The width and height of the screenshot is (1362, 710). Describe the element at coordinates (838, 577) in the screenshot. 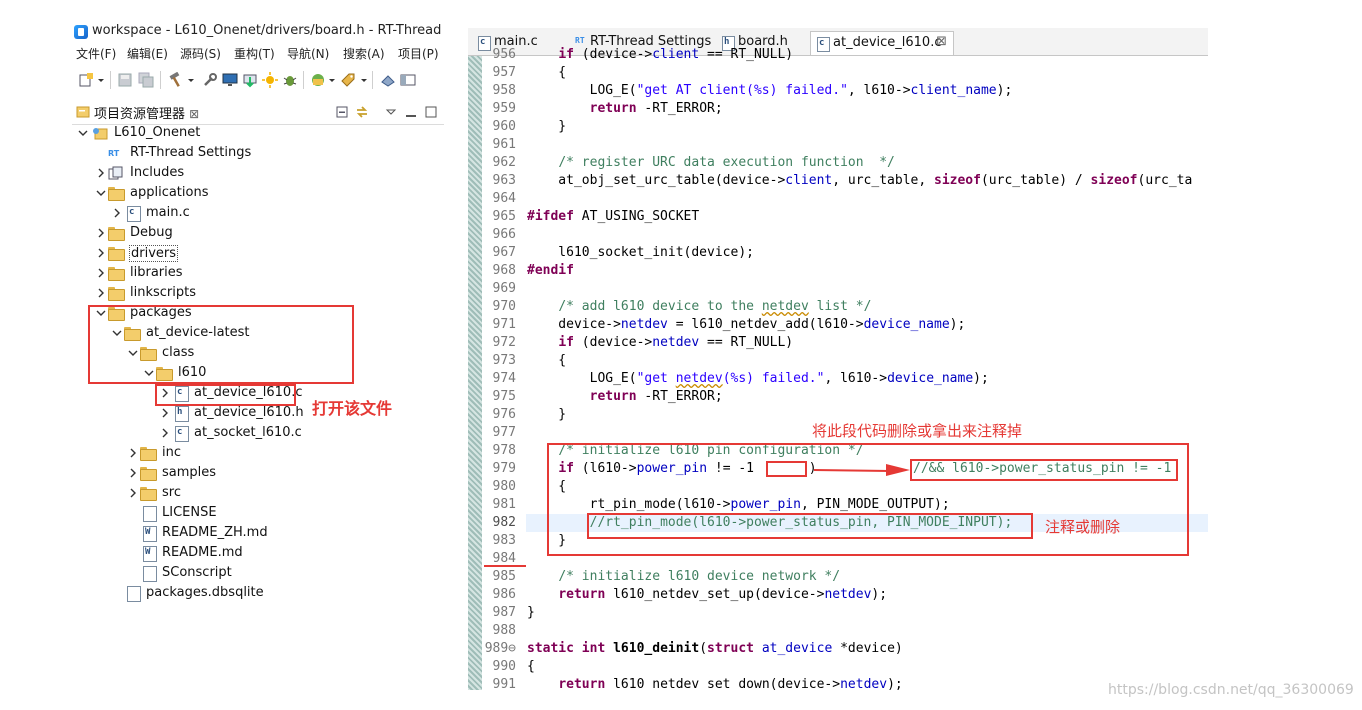

I see `code-line: 985 /* initialize l610 device network */` at that location.